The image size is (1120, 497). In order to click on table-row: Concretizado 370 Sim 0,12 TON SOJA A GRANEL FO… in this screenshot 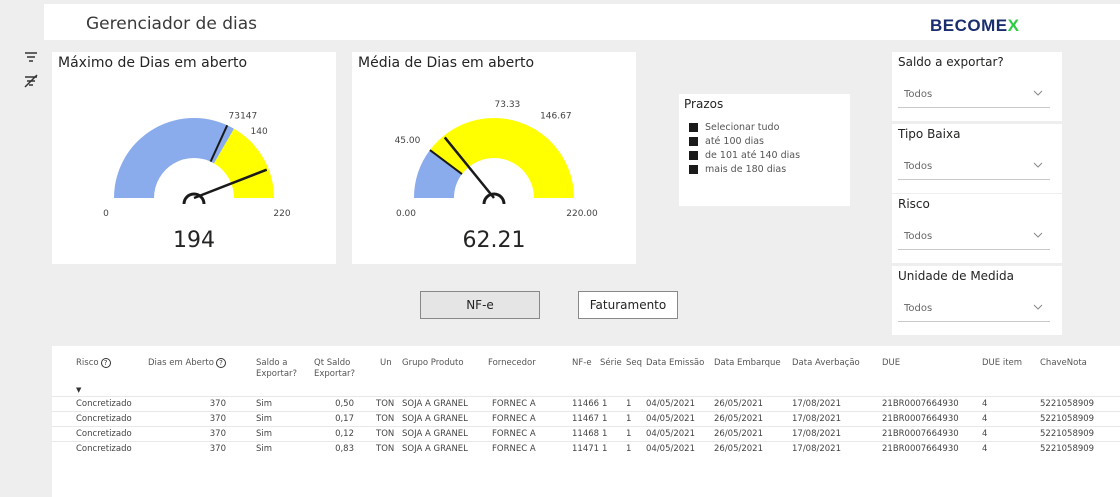, I will do `click(586, 433)`.